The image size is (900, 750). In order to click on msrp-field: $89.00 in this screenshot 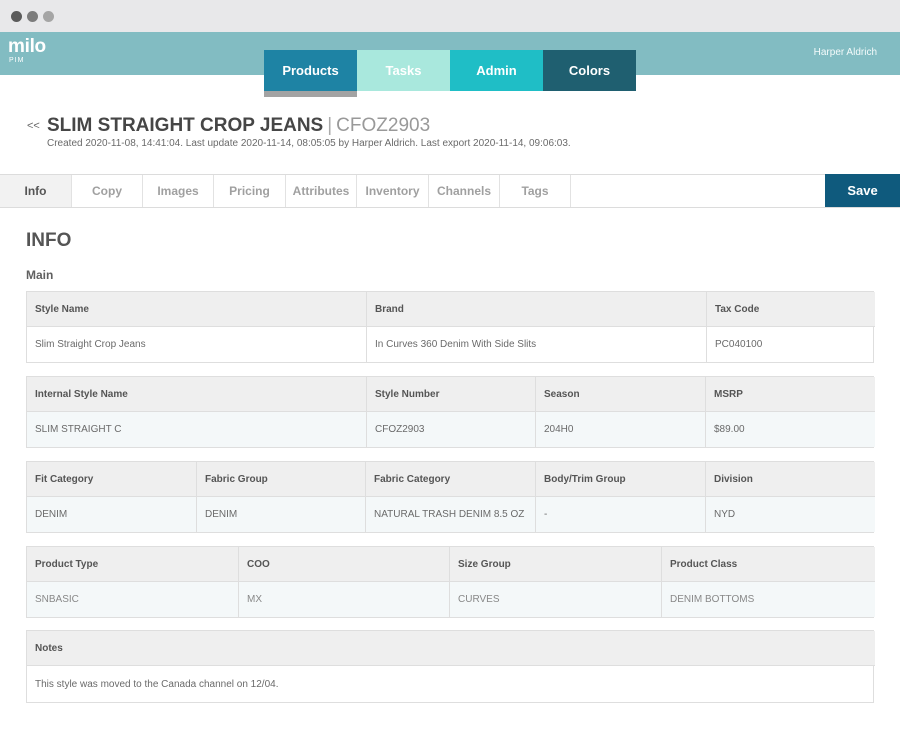, I will do `click(790, 429)`.